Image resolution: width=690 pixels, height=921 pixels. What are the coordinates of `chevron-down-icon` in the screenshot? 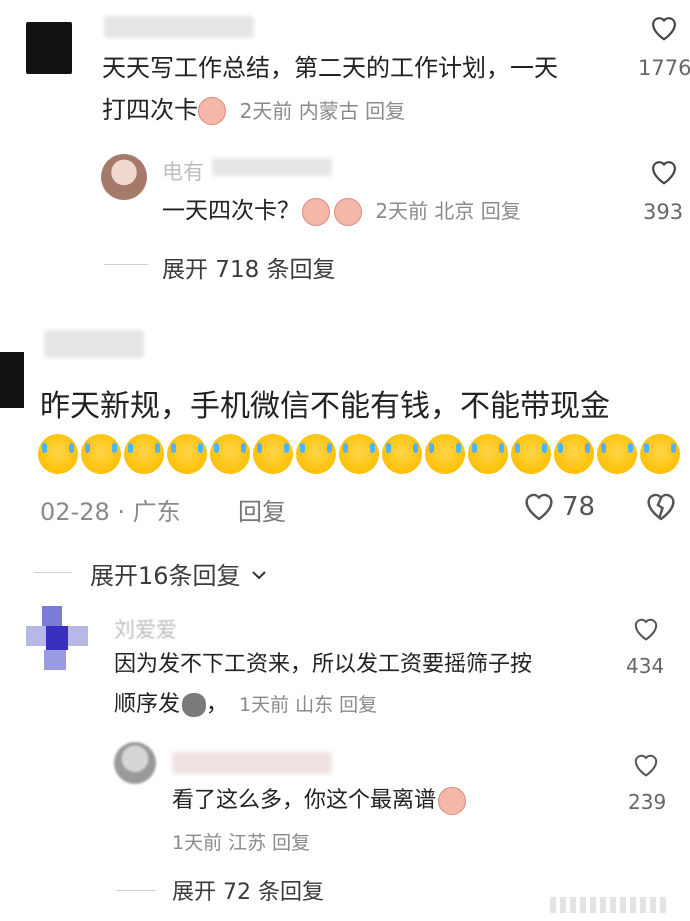 It's located at (259, 577).